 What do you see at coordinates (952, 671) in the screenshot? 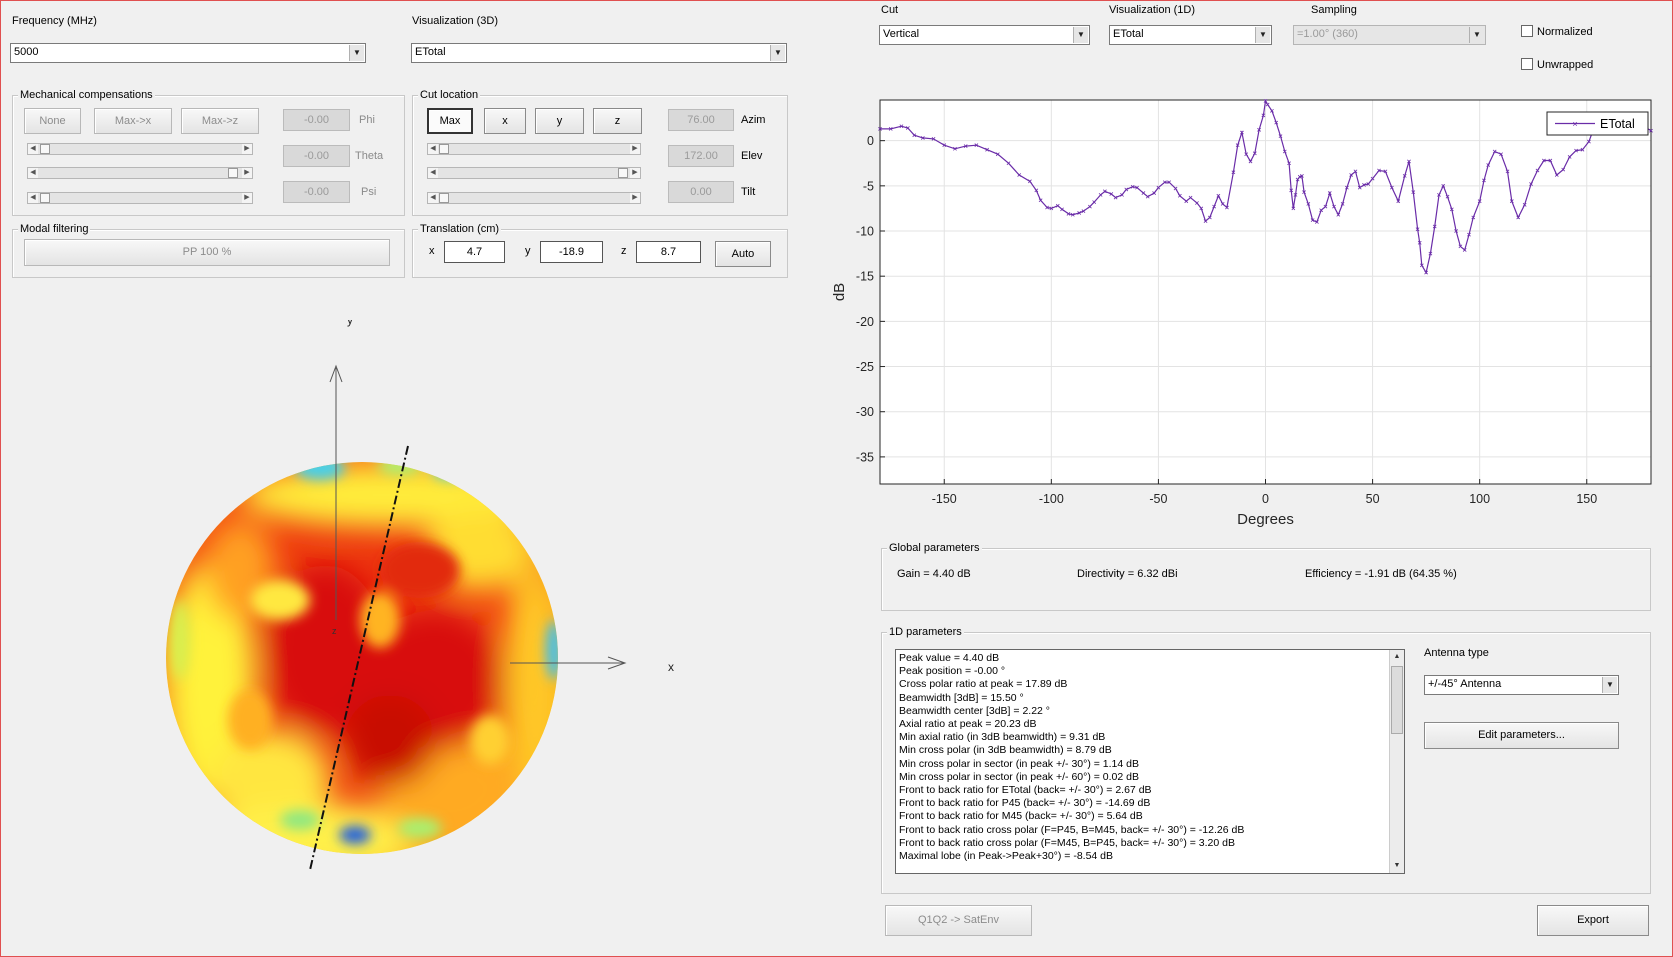
I see `param-line: Peak position = -0.00 °` at bounding box center [952, 671].